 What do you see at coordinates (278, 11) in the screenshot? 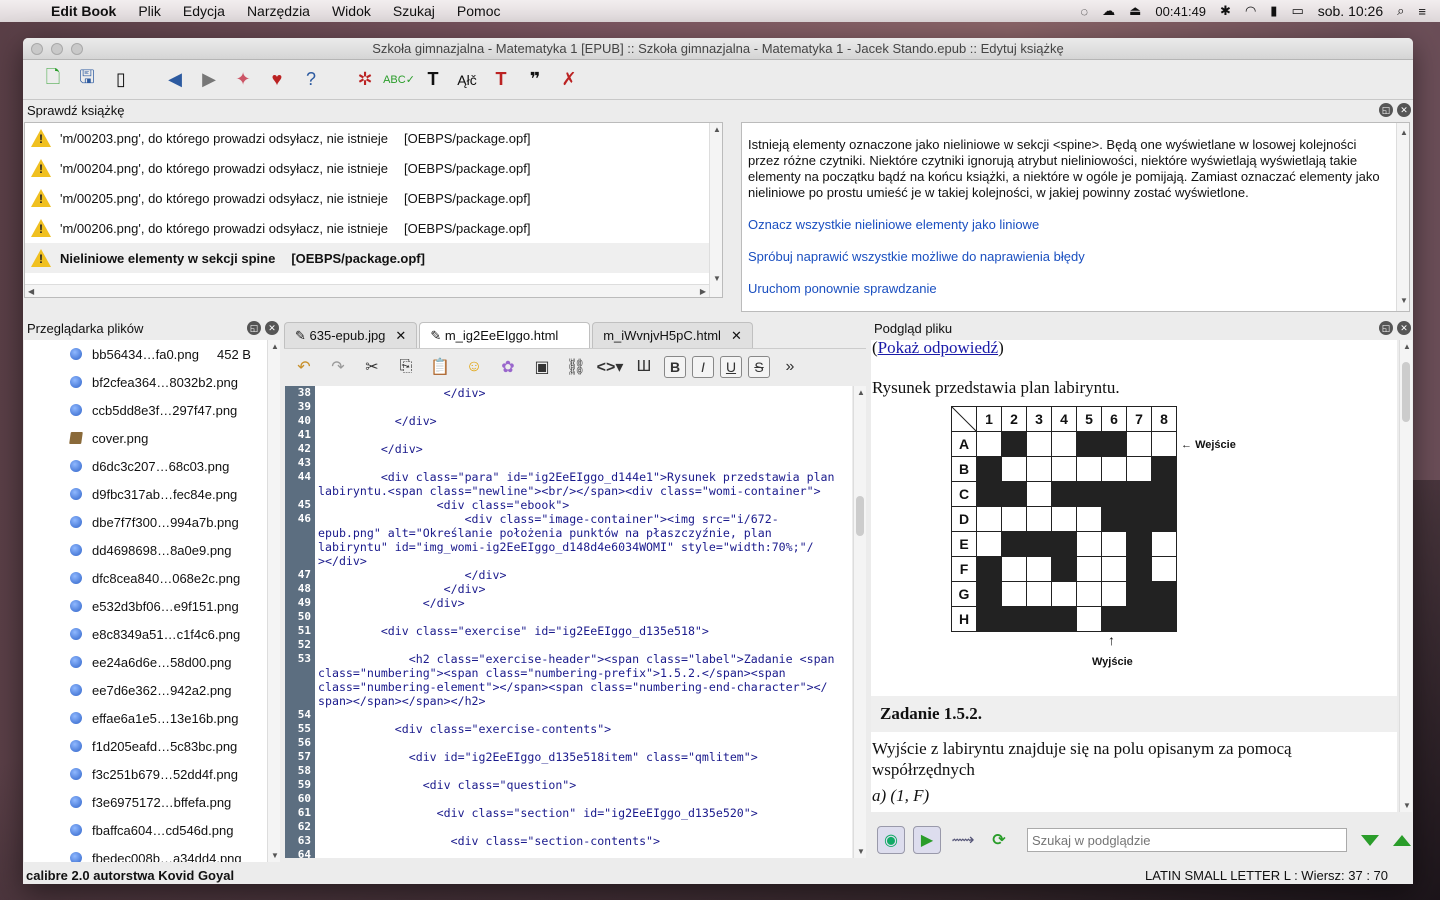
I see `menu-narzedzia: Narzędzia` at bounding box center [278, 11].